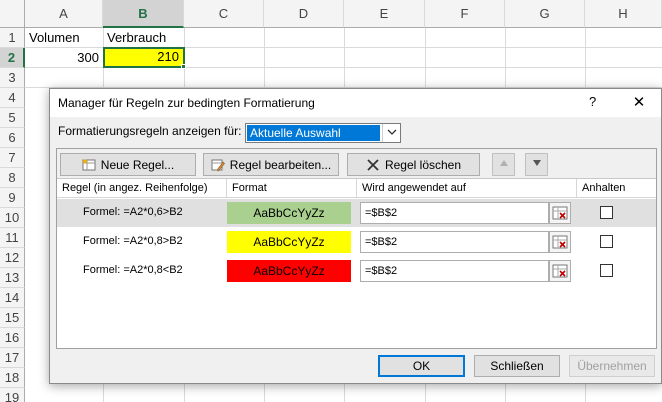 The height and width of the screenshot is (402, 662). Describe the element at coordinates (133, 212) in the screenshot. I see `rule-formula: Formel: =A2*0,6>B2` at that location.